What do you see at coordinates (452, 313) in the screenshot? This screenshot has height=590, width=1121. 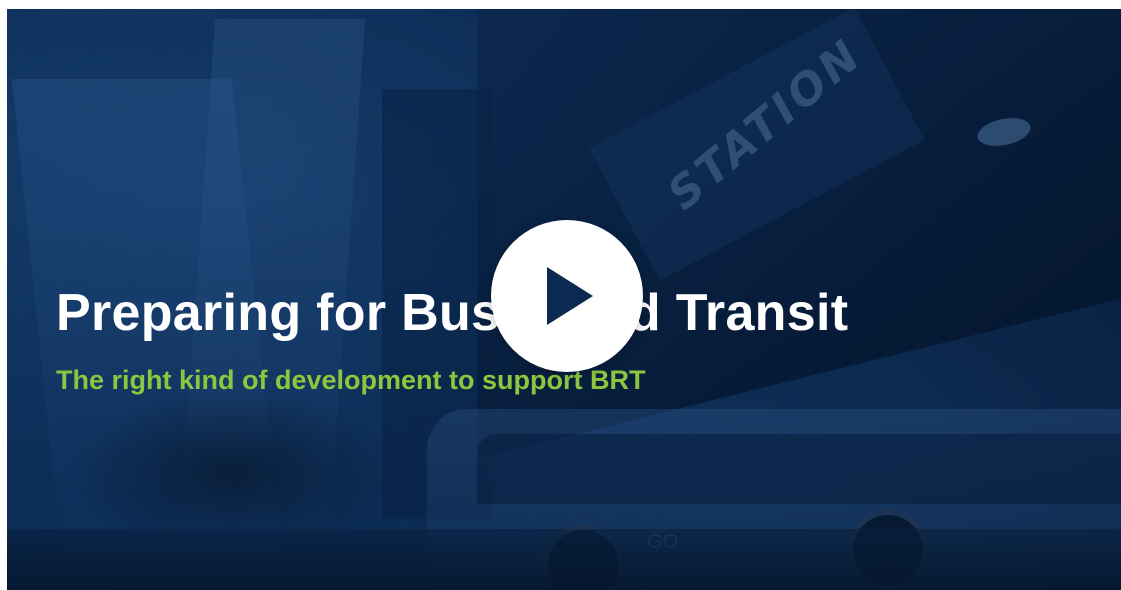 I see `video-title: Preparing for Bus Rapid Transit` at bounding box center [452, 313].